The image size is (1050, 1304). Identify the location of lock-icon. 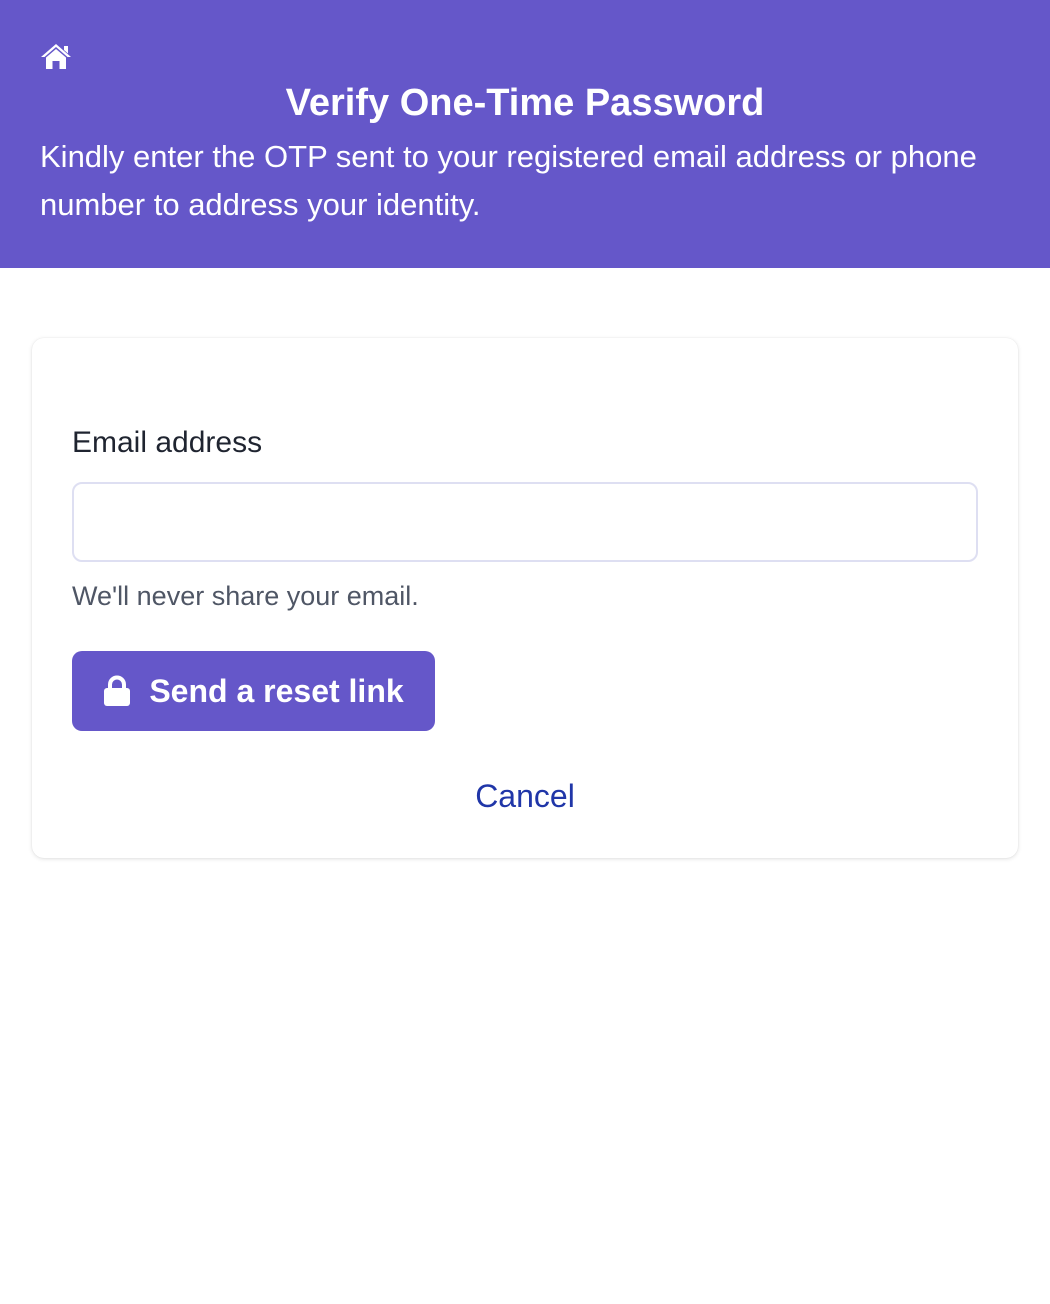
(117, 691).